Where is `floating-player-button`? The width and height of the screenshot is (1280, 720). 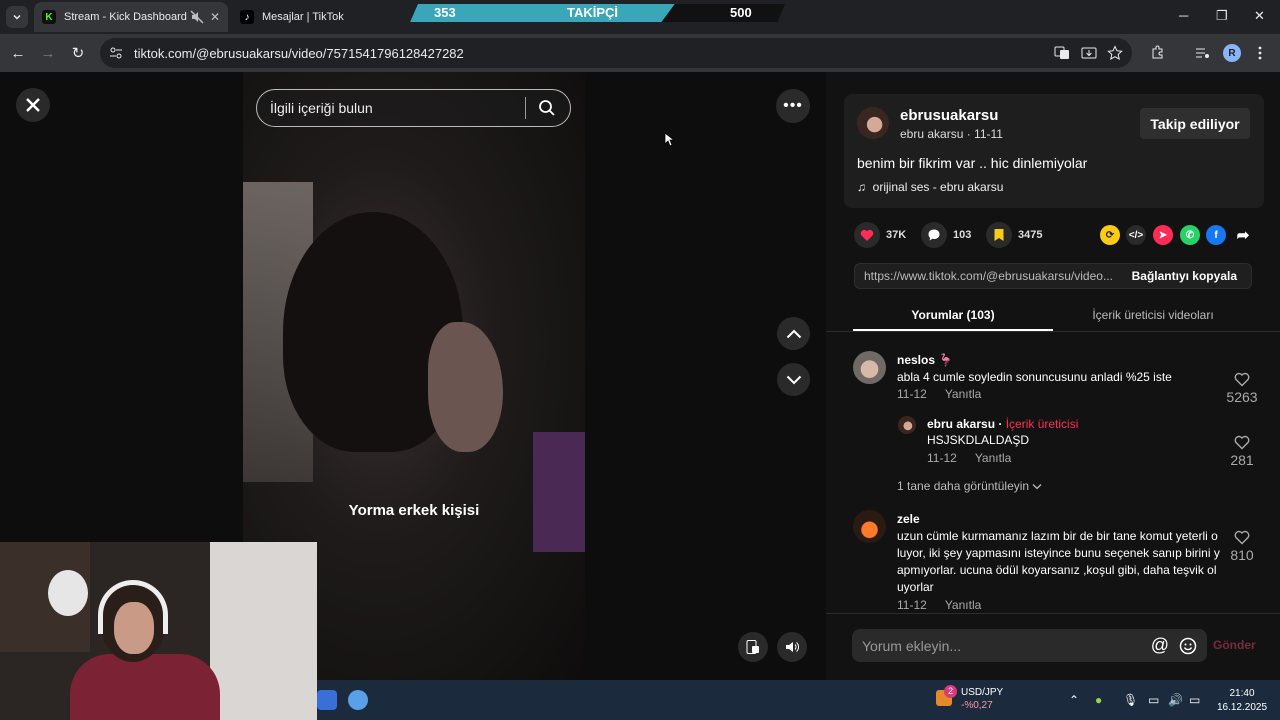 floating-player-button is located at coordinates (753, 647).